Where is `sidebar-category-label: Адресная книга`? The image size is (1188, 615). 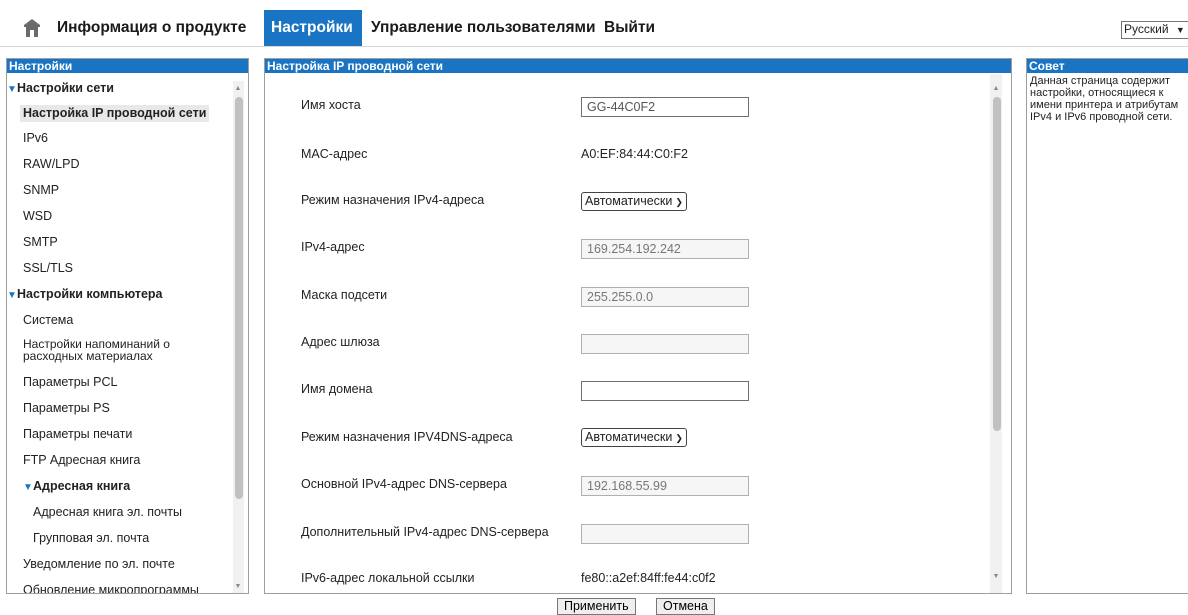 sidebar-category-label: Адресная книга is located at coordinates (82, 486).